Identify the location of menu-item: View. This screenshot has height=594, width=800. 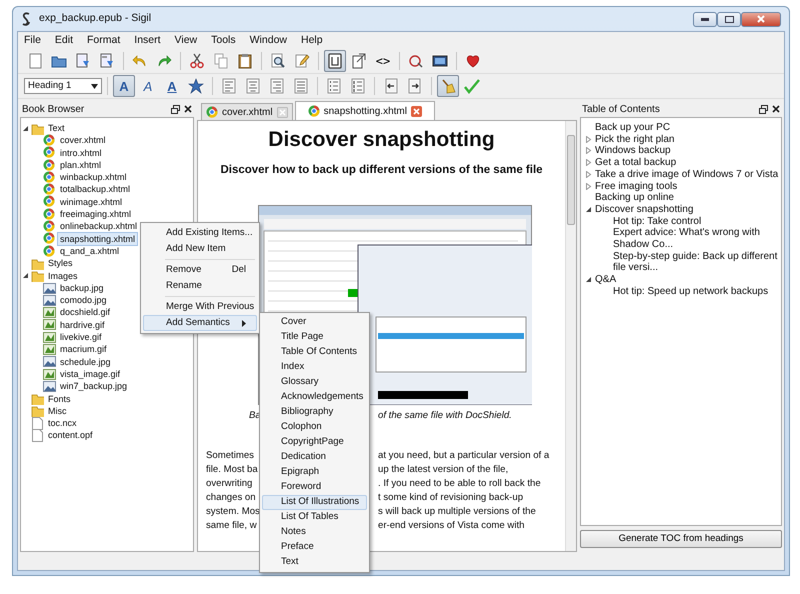
(186, 40).